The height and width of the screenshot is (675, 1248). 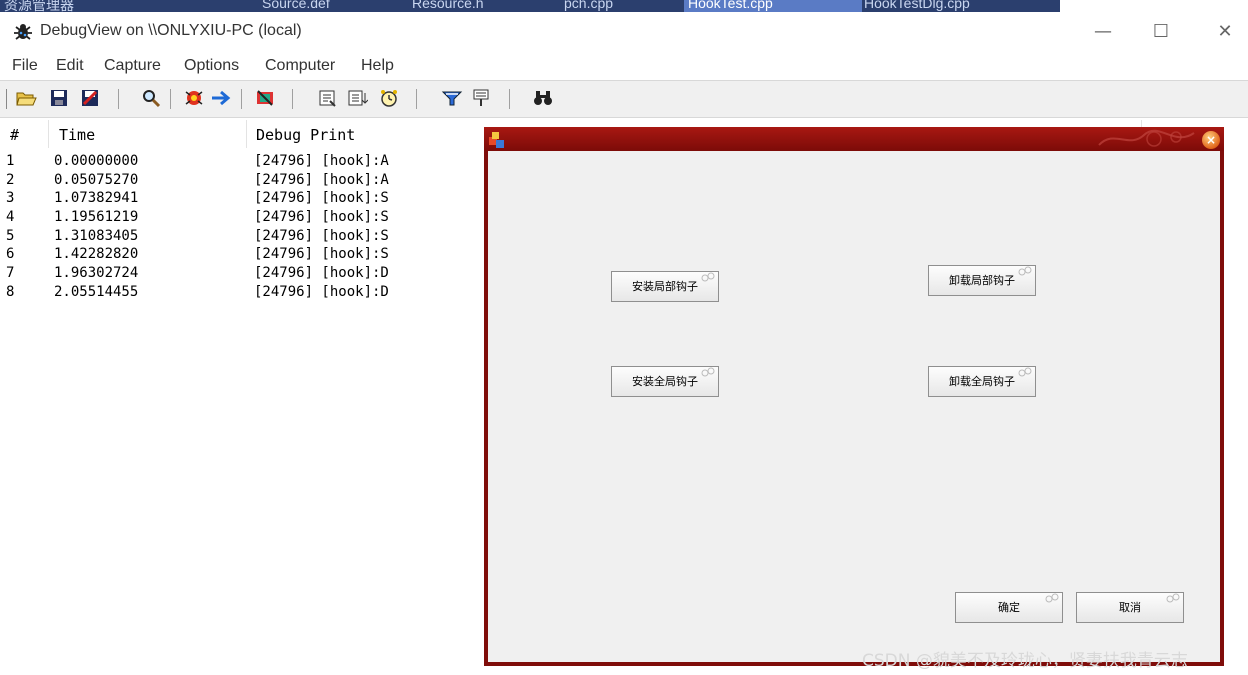 What do you see at coordinates (389, 98) in the screenshot?
I see `clock-time-icon` at bounding box center [389, 98].